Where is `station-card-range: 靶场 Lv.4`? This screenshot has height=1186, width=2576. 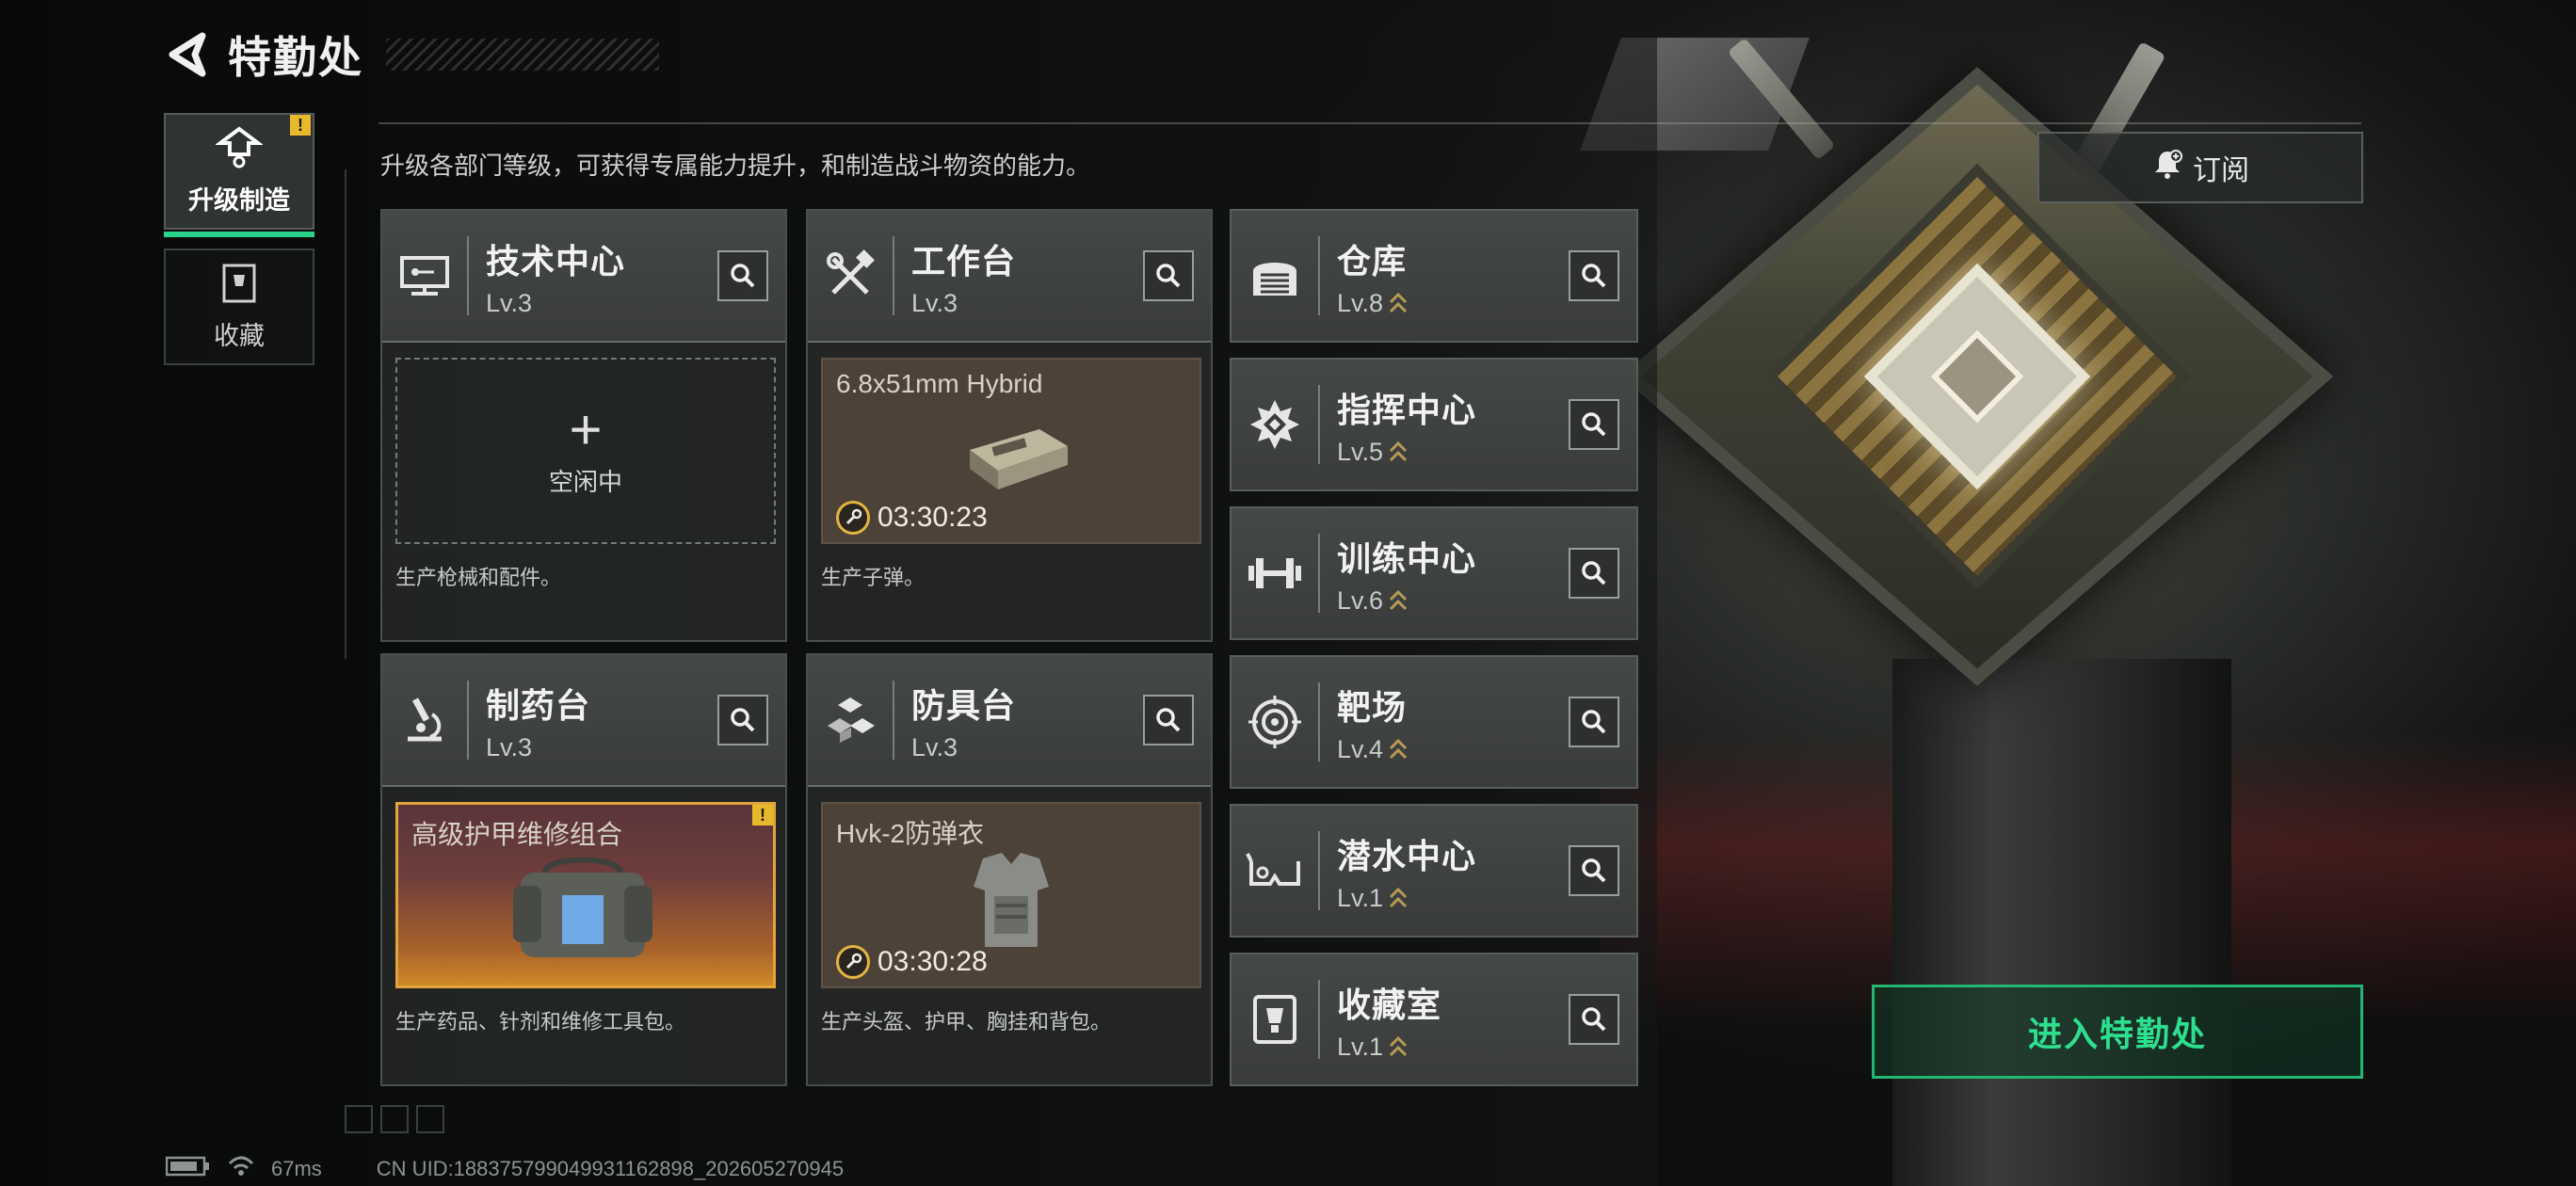
station-card-range: 靶场 Lv.4 is located at coordinates (1434, 722).